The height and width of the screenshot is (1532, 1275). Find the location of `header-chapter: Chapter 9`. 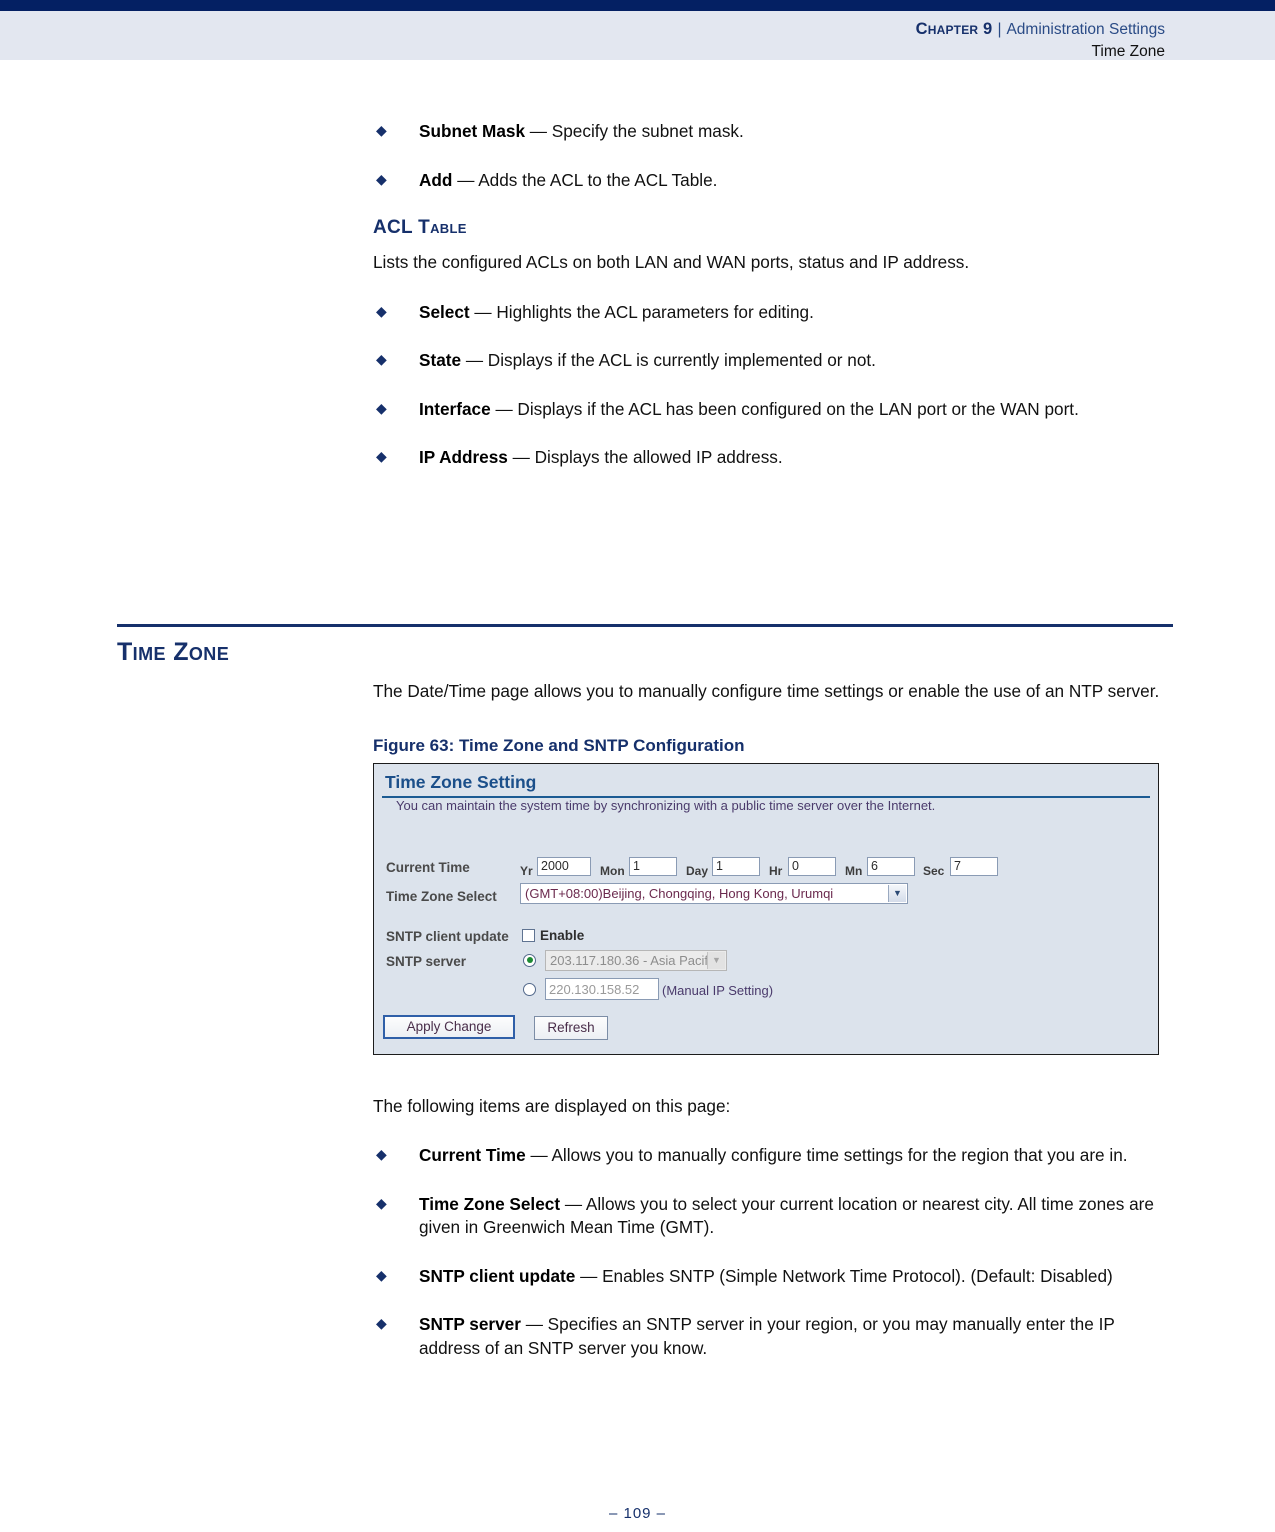

header-chapter: Chapter 9 is located at coordinates (954, 29).